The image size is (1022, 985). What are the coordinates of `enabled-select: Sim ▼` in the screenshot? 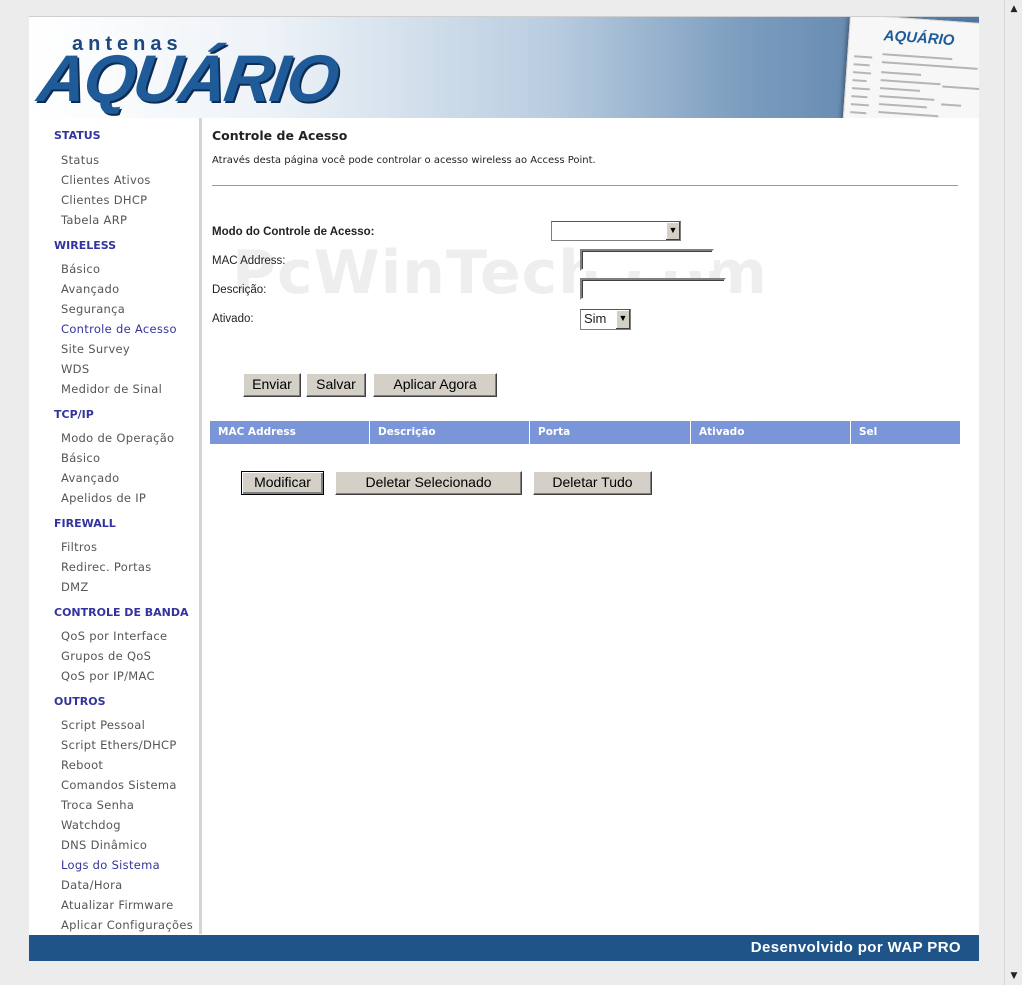 It's located at (605, 319).